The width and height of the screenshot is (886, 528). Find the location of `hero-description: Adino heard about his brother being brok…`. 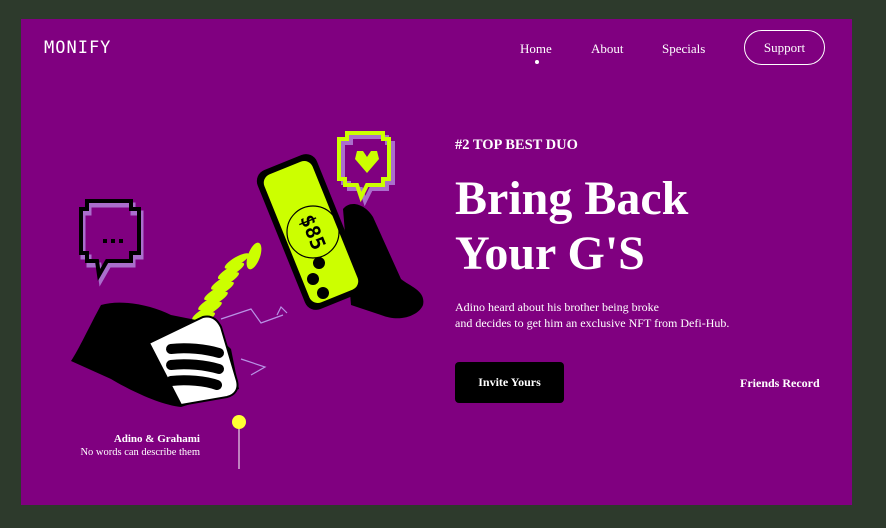

hero-description: Adino heard about his brother being brok… is located at coordinates (592, 315).